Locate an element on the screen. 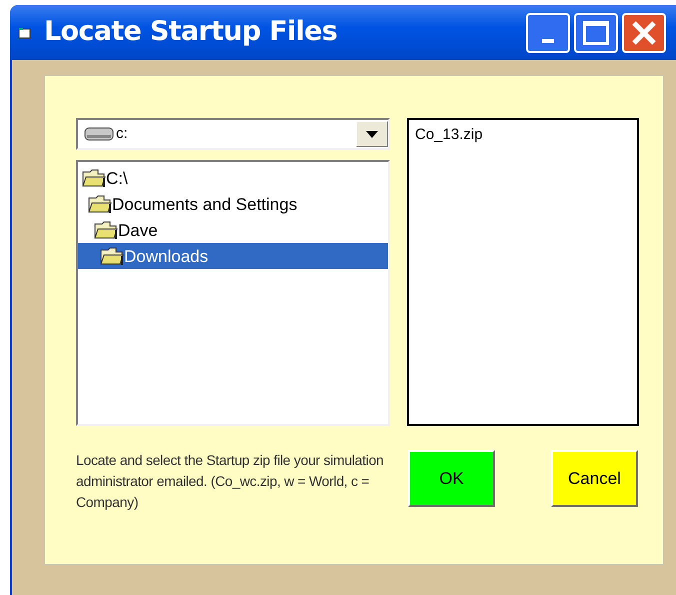  folder-item: Documents and Settings is located at coordinates (233, 204).